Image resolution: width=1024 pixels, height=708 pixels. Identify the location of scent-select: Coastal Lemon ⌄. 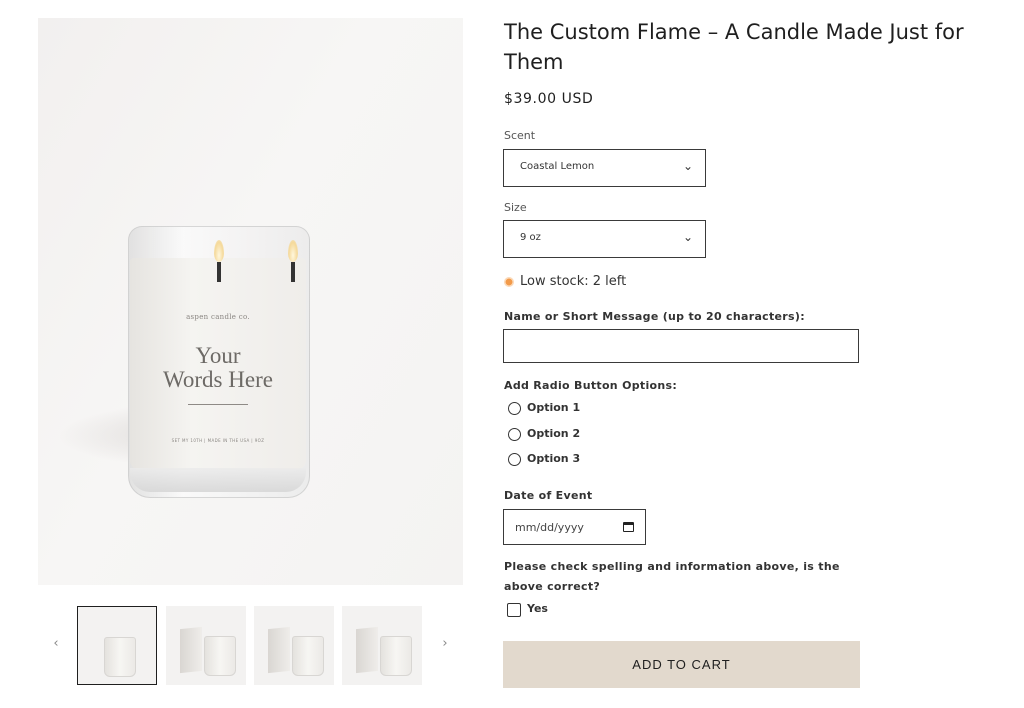
(604, 168).